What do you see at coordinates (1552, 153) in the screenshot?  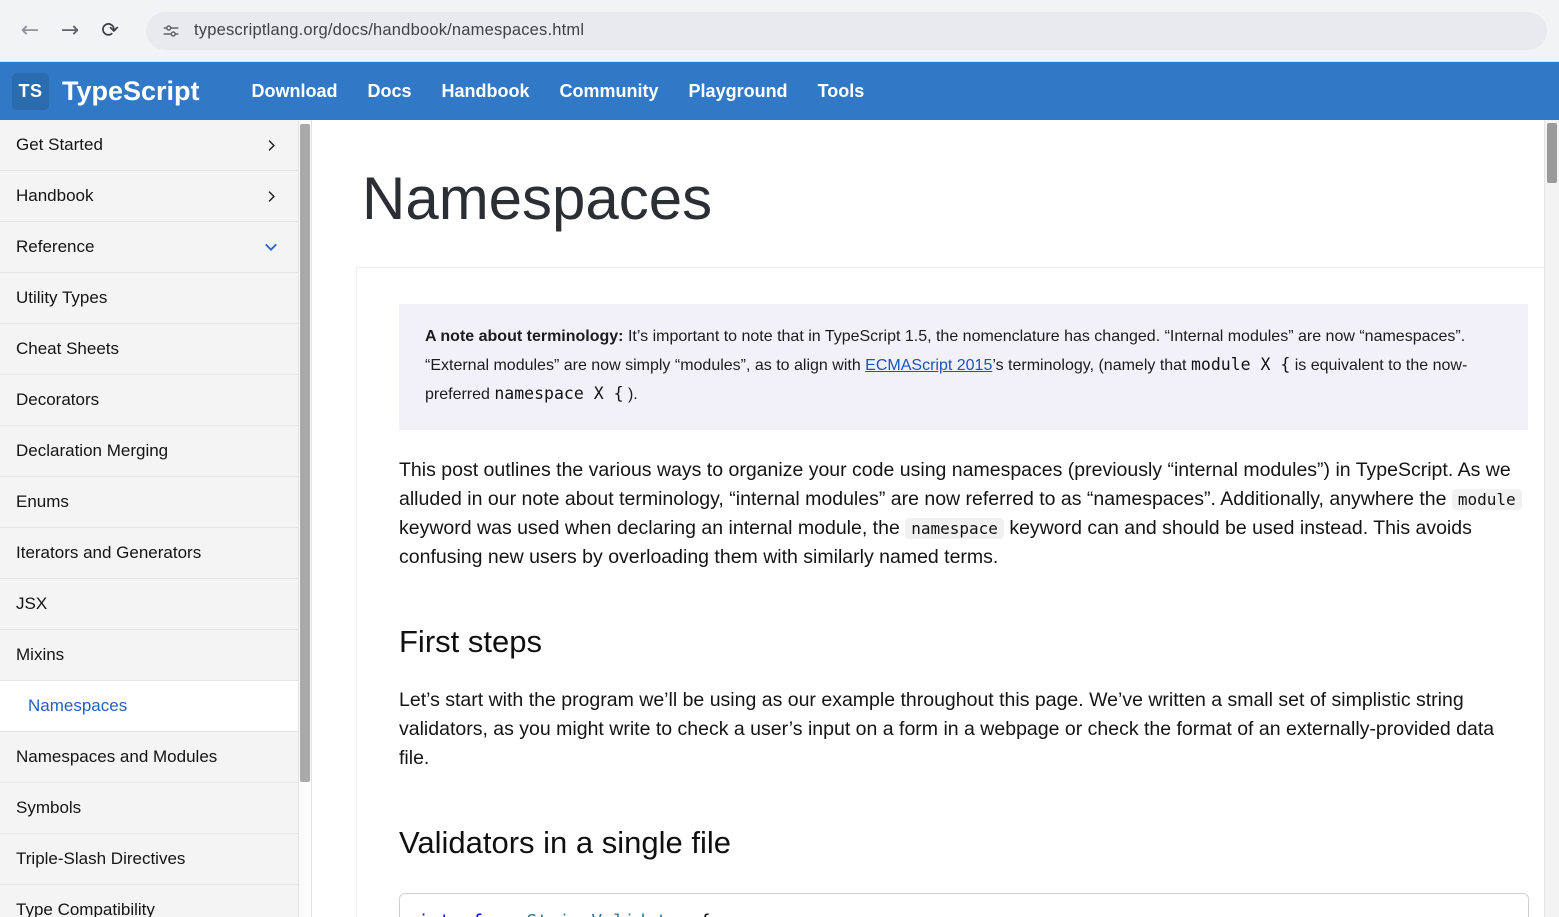 I see `page-scrollbar-thumb` at bounding box center [1552, 153].